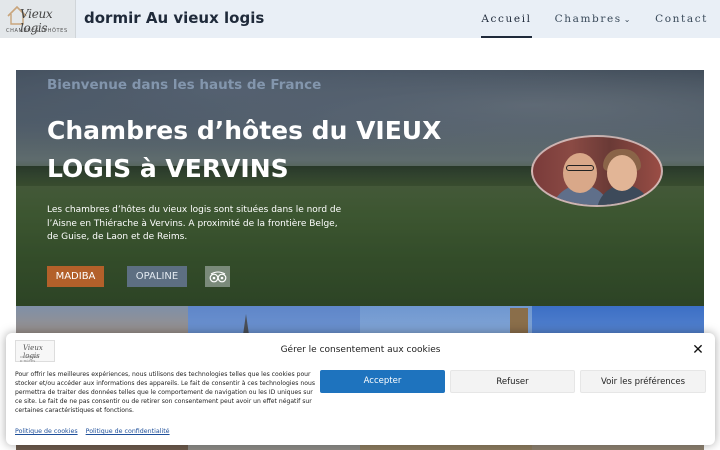  What do you see at coordinates (643, 381) in the screenshot?
I see `preferences-button: Voir les préférences` at bounding box center [643, 381].